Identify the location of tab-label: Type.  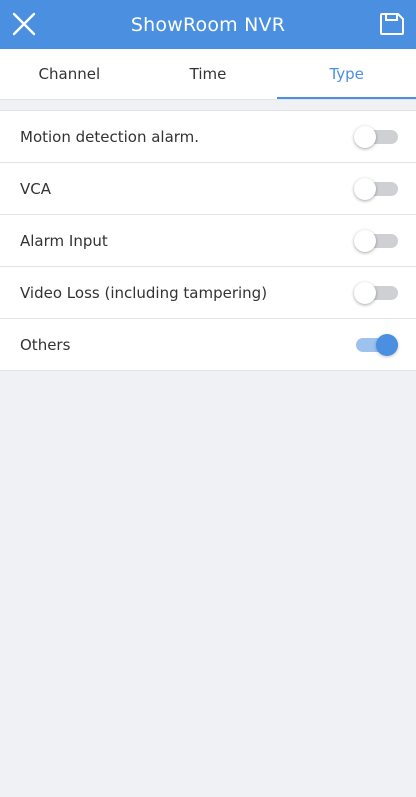
(346, 74).